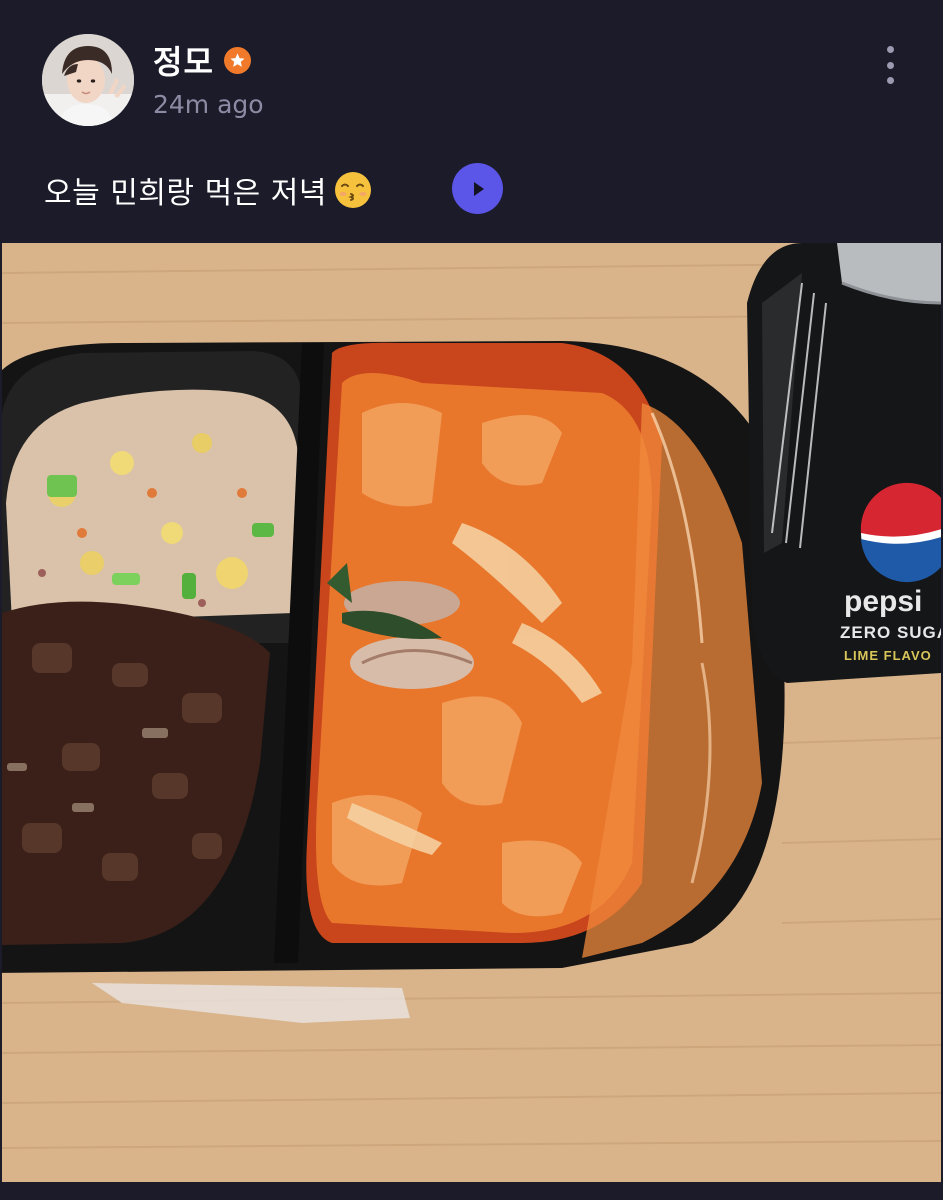  I want to click on author-row: 정모, so click(202, 60).